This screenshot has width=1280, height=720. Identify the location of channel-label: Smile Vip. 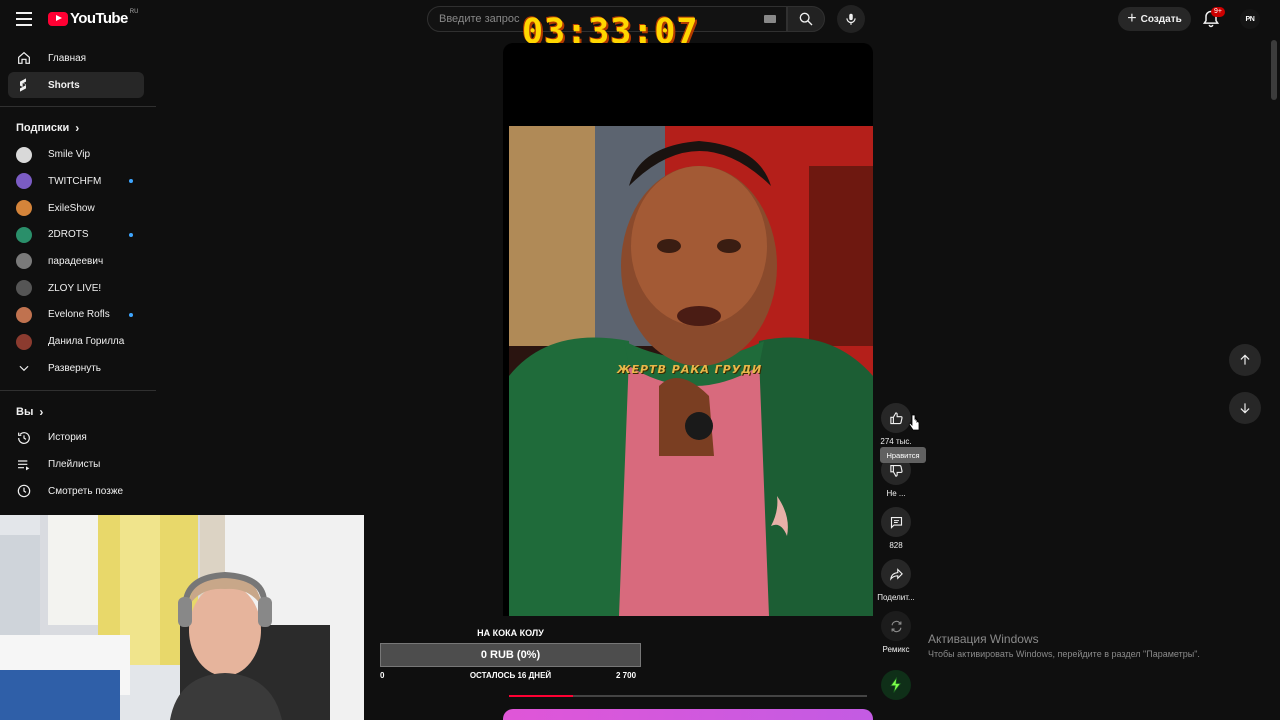
(69, 155).